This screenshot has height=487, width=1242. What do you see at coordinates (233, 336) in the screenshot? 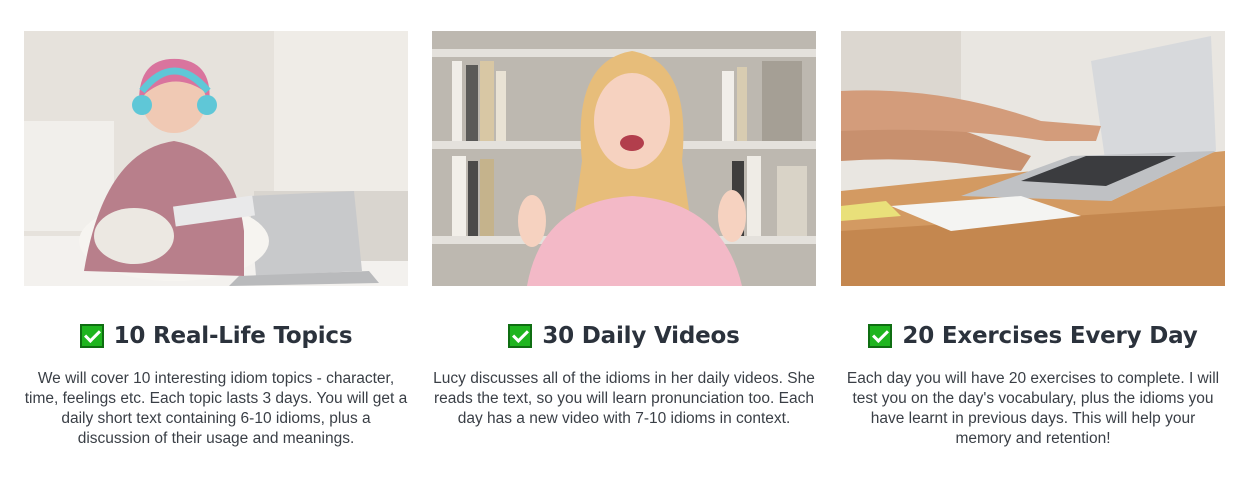
I see `feature-title: 10 Real-Life Topics` at bounding box center [233, 336].